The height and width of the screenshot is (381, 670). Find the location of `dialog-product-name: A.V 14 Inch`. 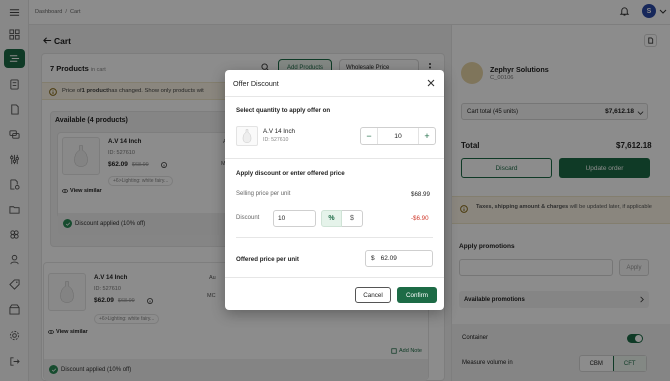

dialog-product-name: A.V 14 Inch is located at coordinates (279, 131).